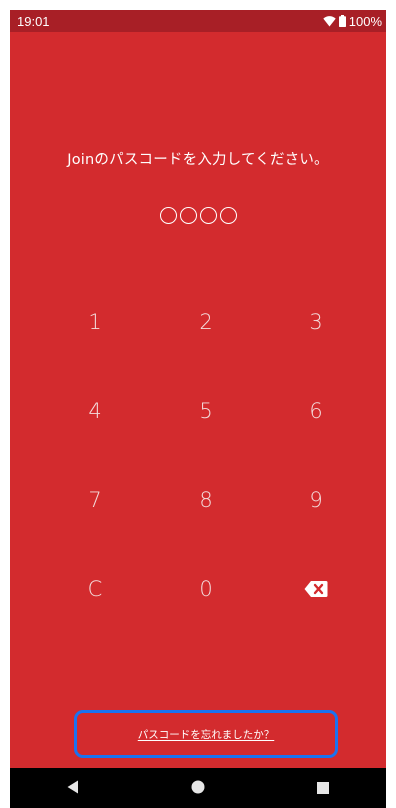 The width and height of the screenshot is (396, 808). I want to click on key-clear: C, so click(95, 589).